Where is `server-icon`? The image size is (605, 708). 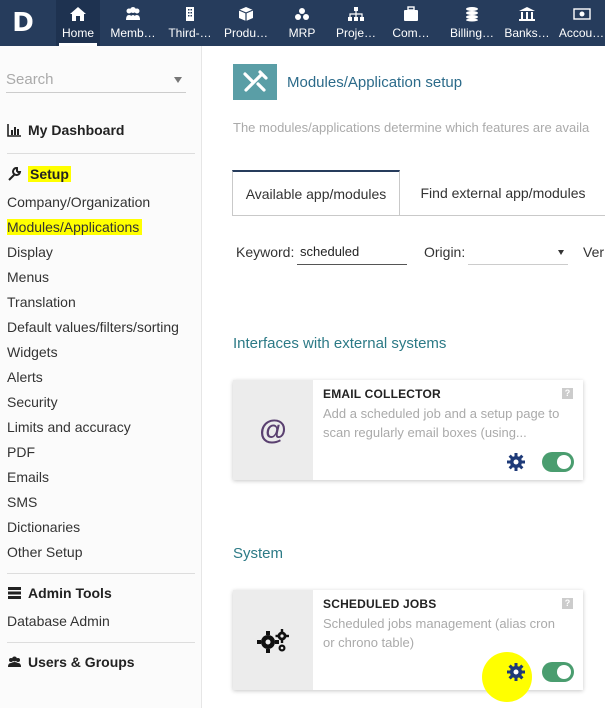
server-icon is located at coordinates (14, 593).